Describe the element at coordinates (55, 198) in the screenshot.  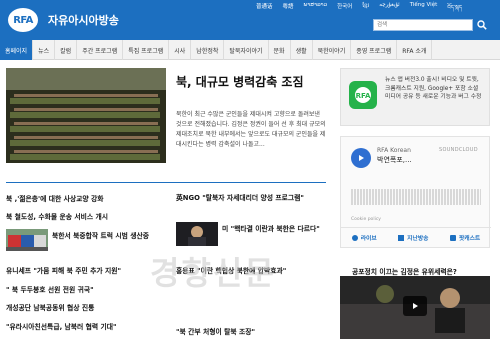
I see `news-headline: 북 ,'젊은층'에 대한 사상교양 강화` at that location.